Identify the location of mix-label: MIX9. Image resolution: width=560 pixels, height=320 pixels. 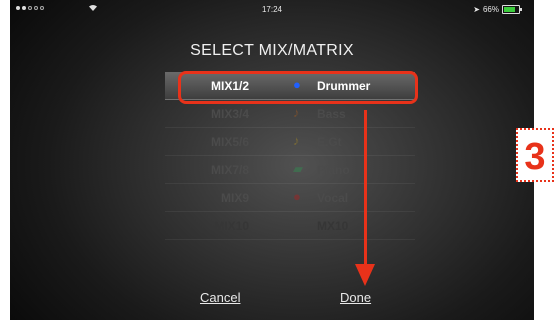
(234, 198).